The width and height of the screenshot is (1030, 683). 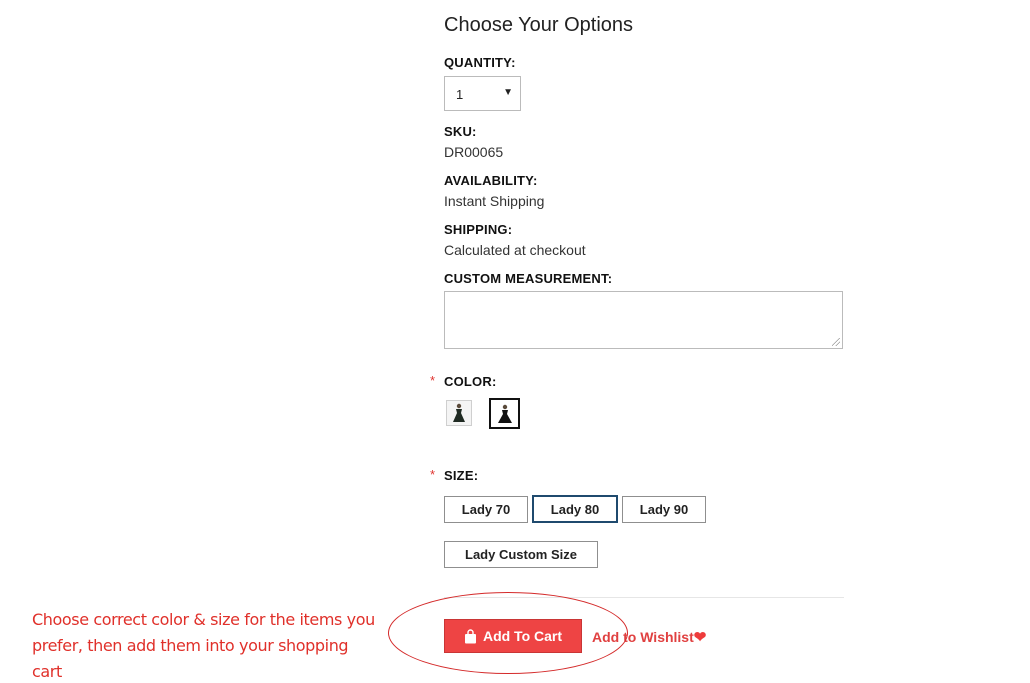 What do you see at coordinates (470, 635) in the screenshot?
I see `shopping-bag-icon` at bounding box center [470, 635].